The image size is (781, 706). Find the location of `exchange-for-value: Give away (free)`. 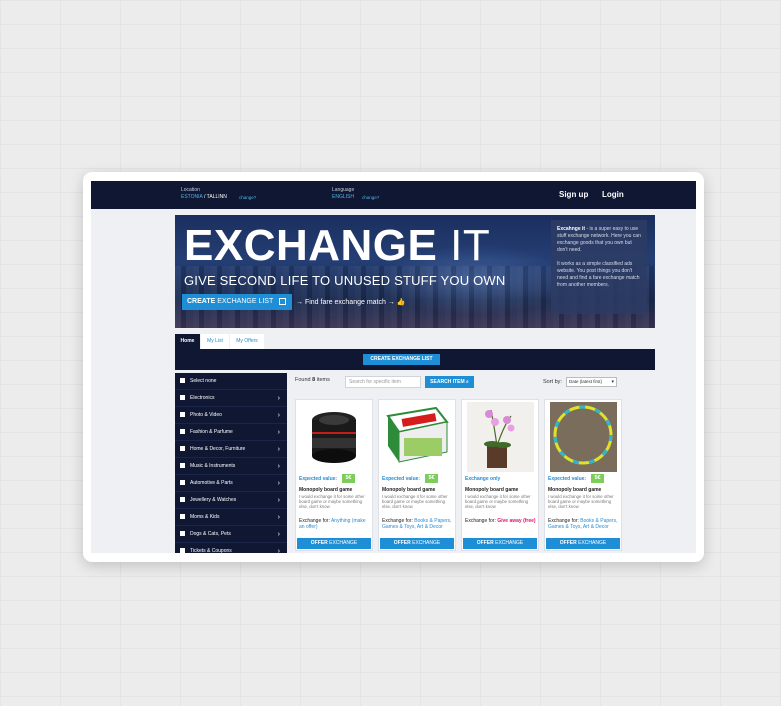

exchange-for-value: Give away (free) is located at coordinates (516, 521).